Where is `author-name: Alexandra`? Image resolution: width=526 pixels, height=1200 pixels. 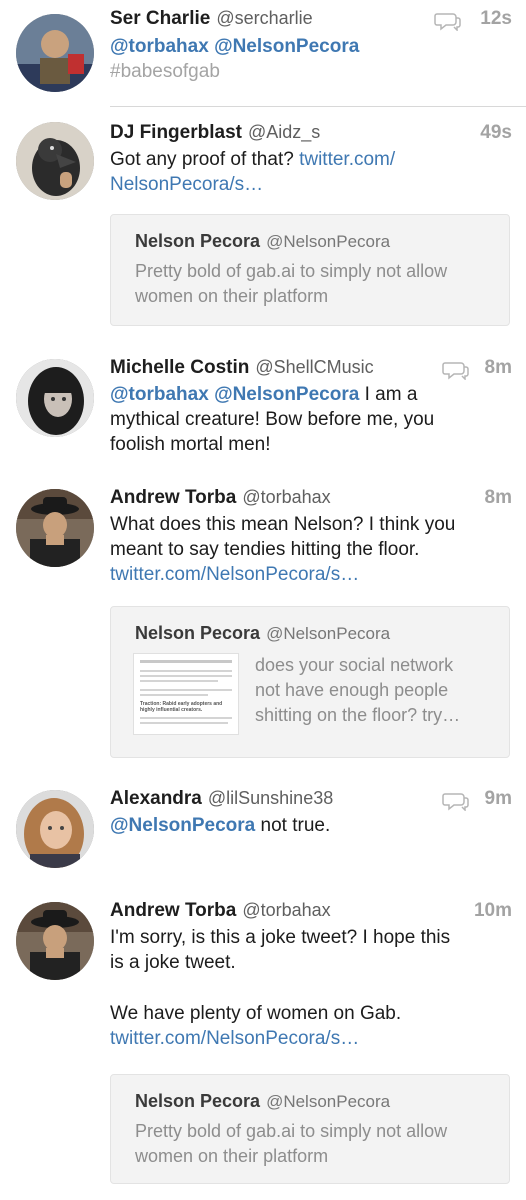 author-name: Alexandra is located at coordinates (156, 798).